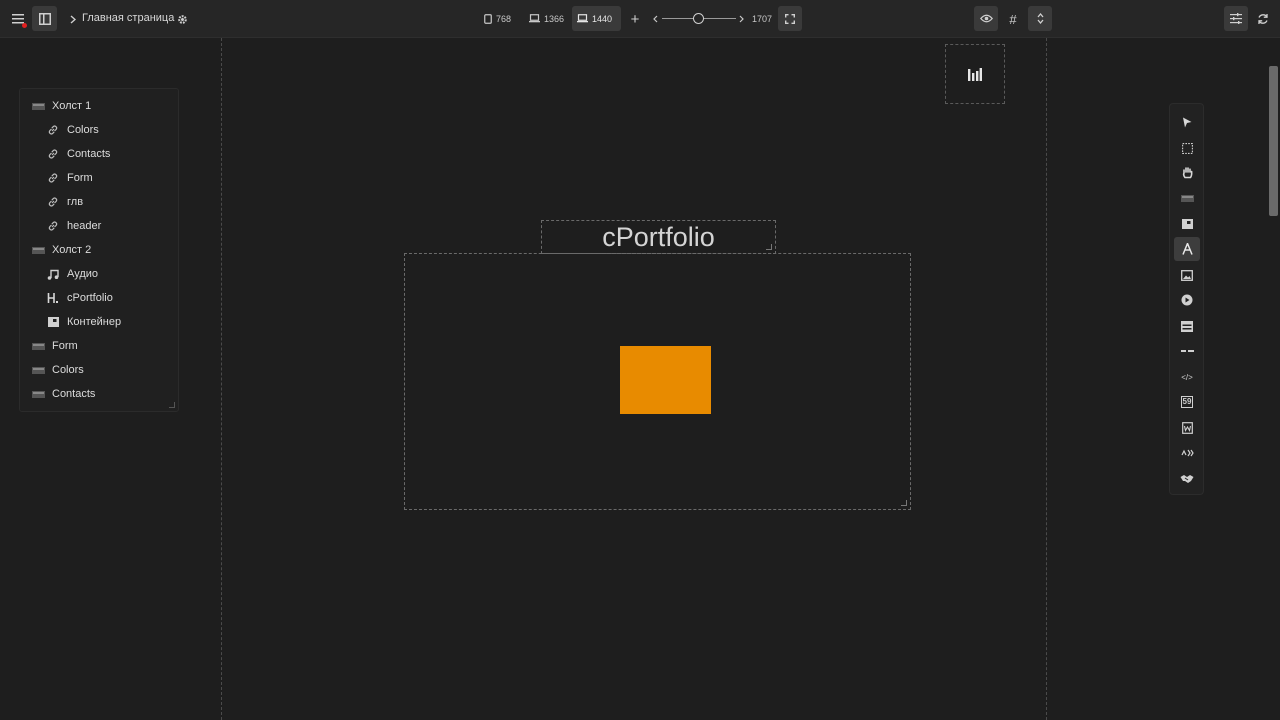 The width and height of the screenshot is (1280, 720). I want to click on code-tool: </>, so click(1187, 377).